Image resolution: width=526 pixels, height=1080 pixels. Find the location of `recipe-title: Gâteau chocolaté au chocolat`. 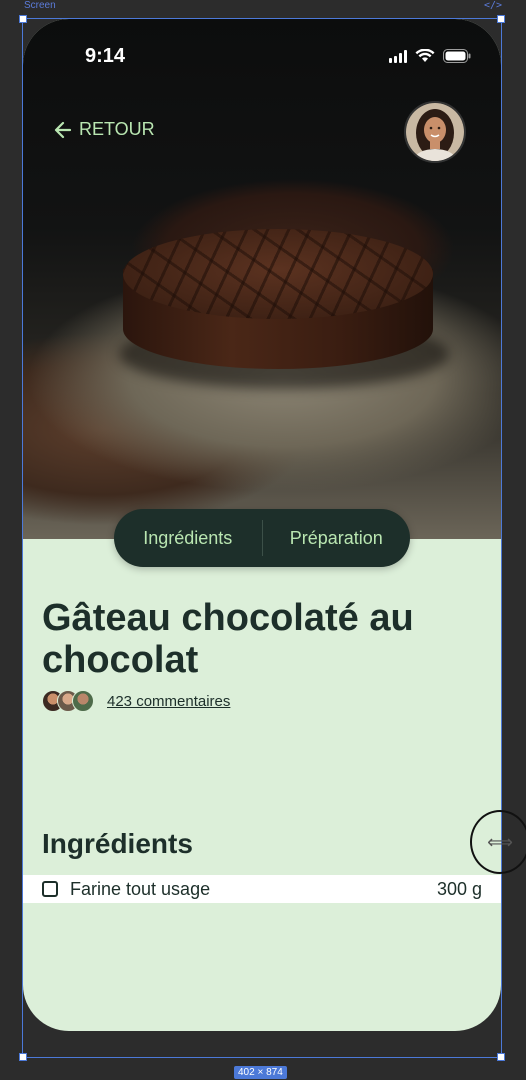

recipe-title: Gâteau chocolaté au chocolat is located at coordinates (228, 639).